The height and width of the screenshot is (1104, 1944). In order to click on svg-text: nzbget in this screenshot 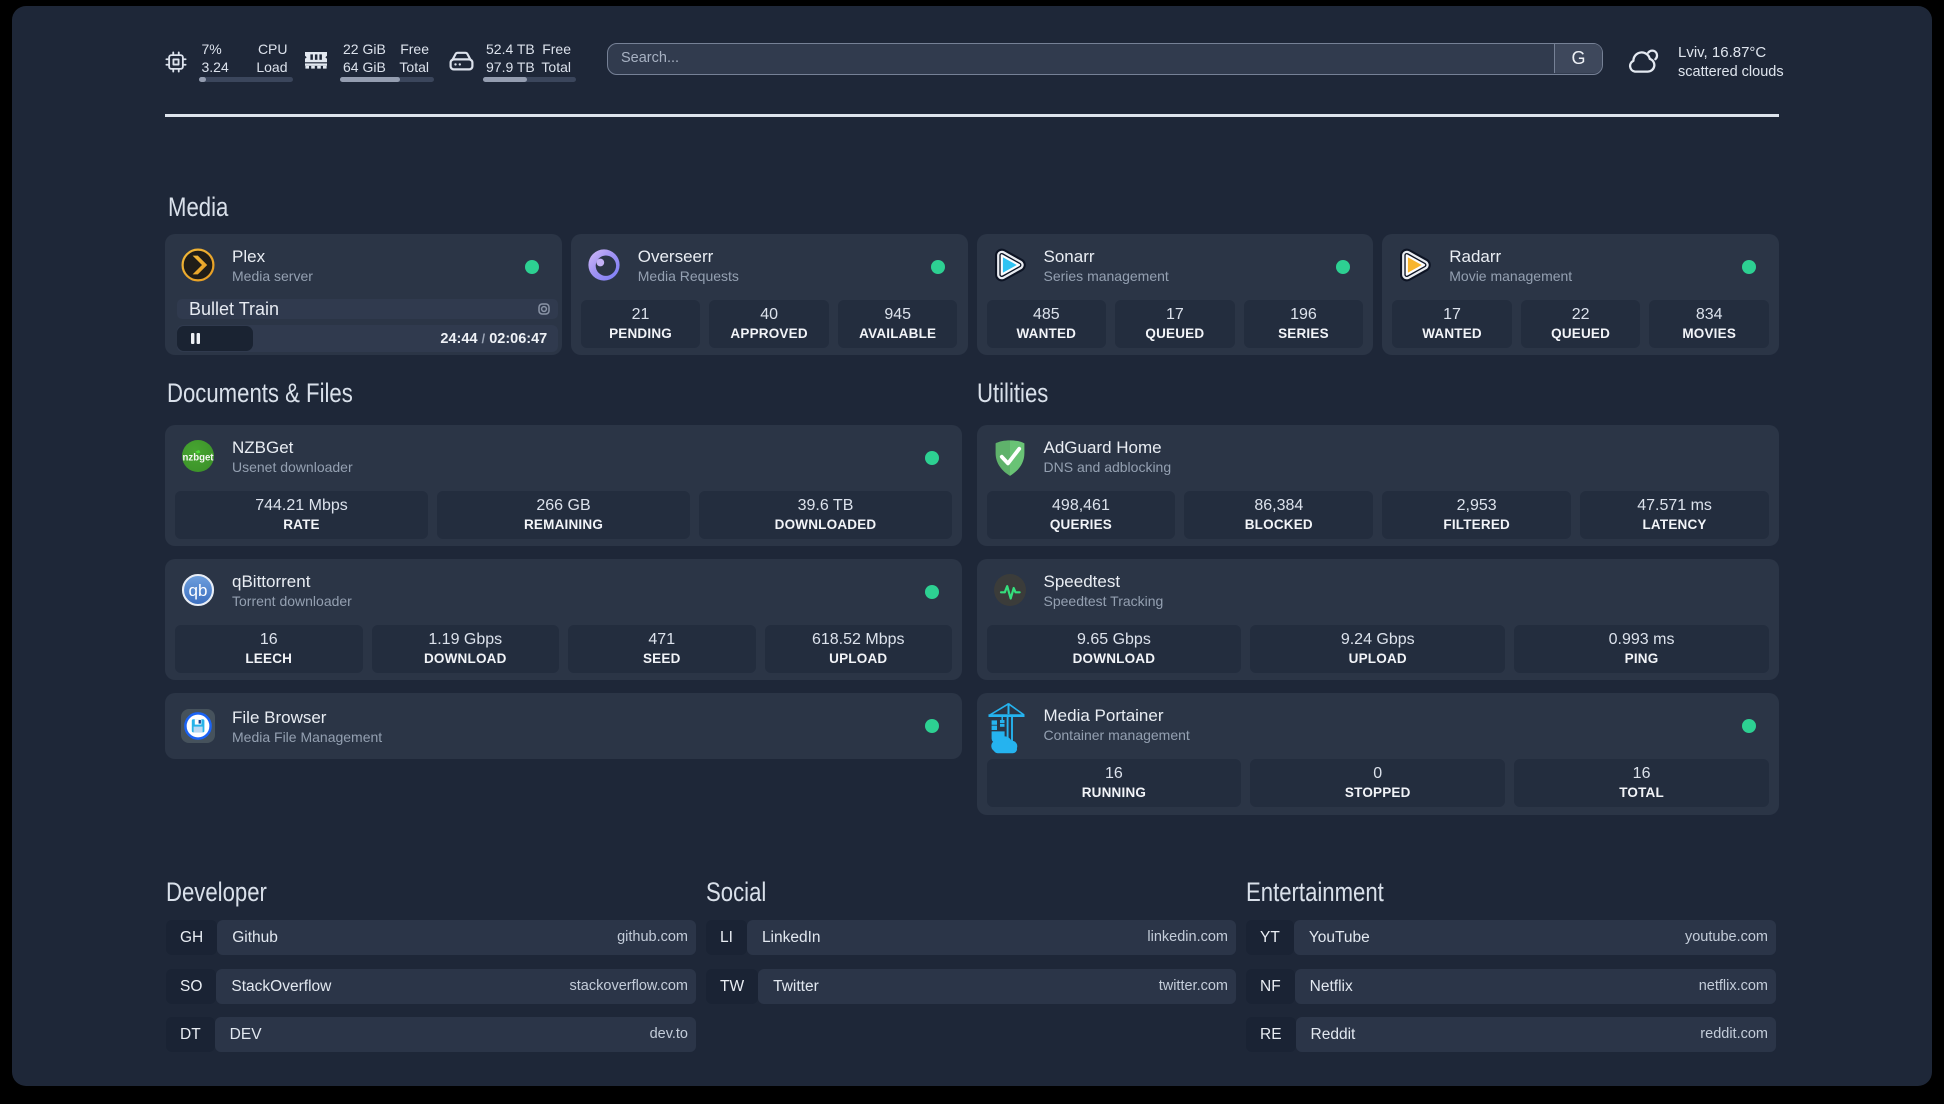, I will do `click(199, 458)`.